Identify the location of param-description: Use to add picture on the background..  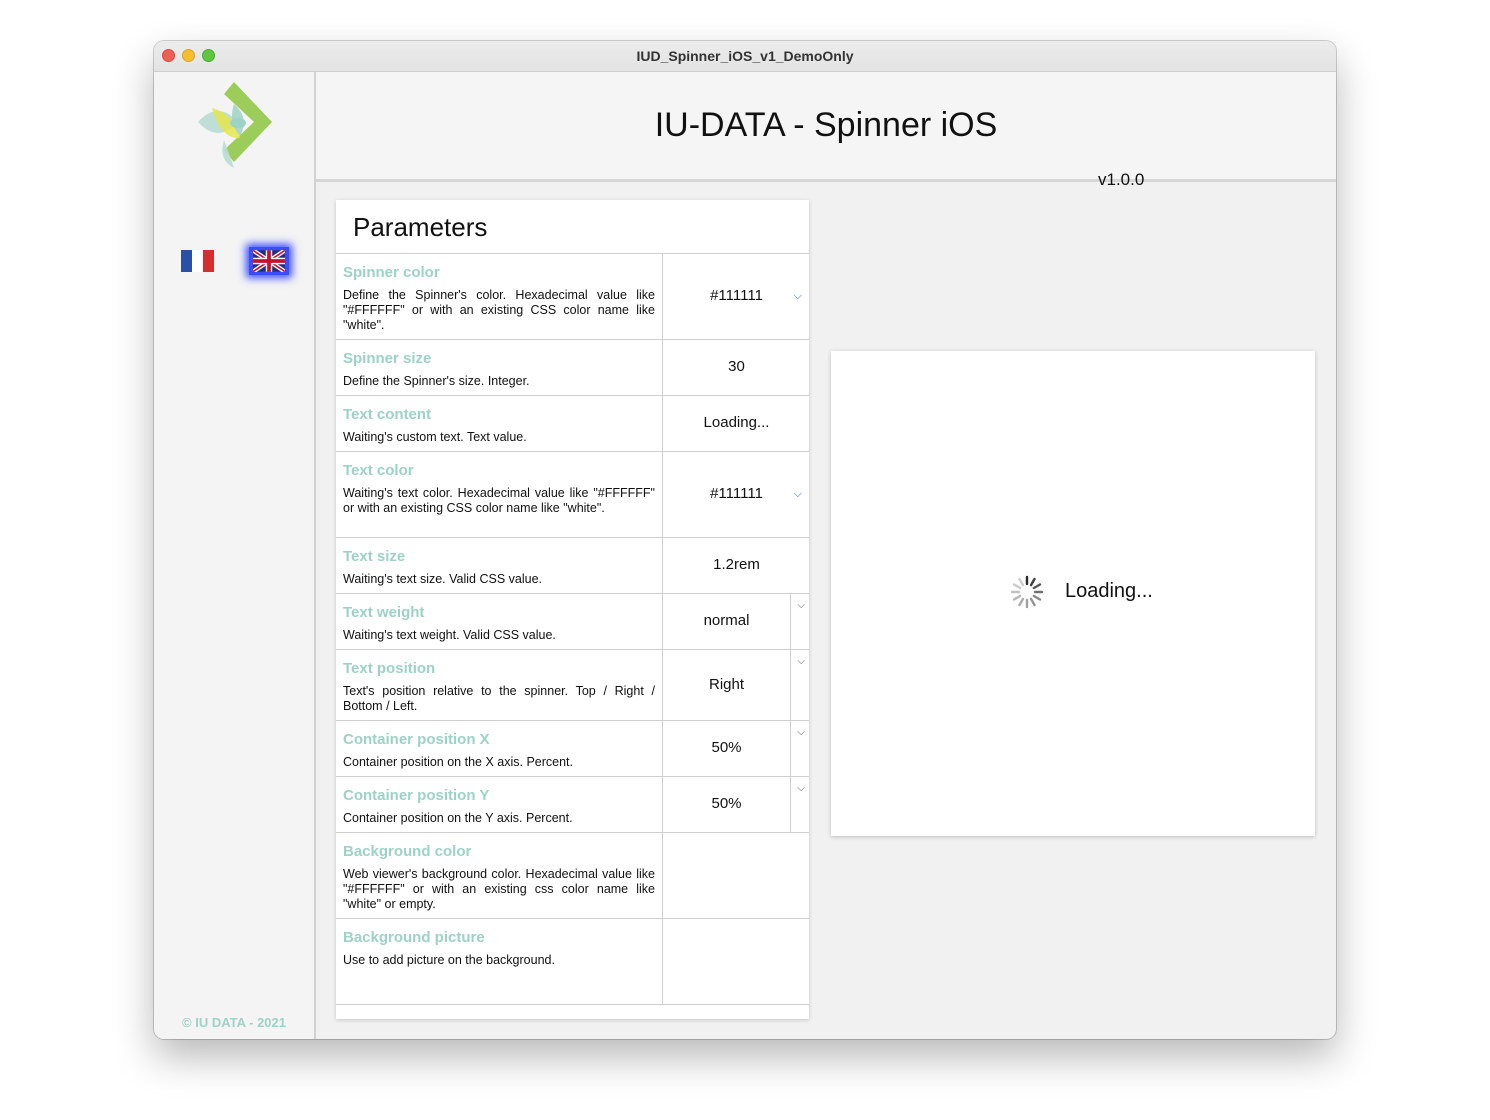
(449, 960).